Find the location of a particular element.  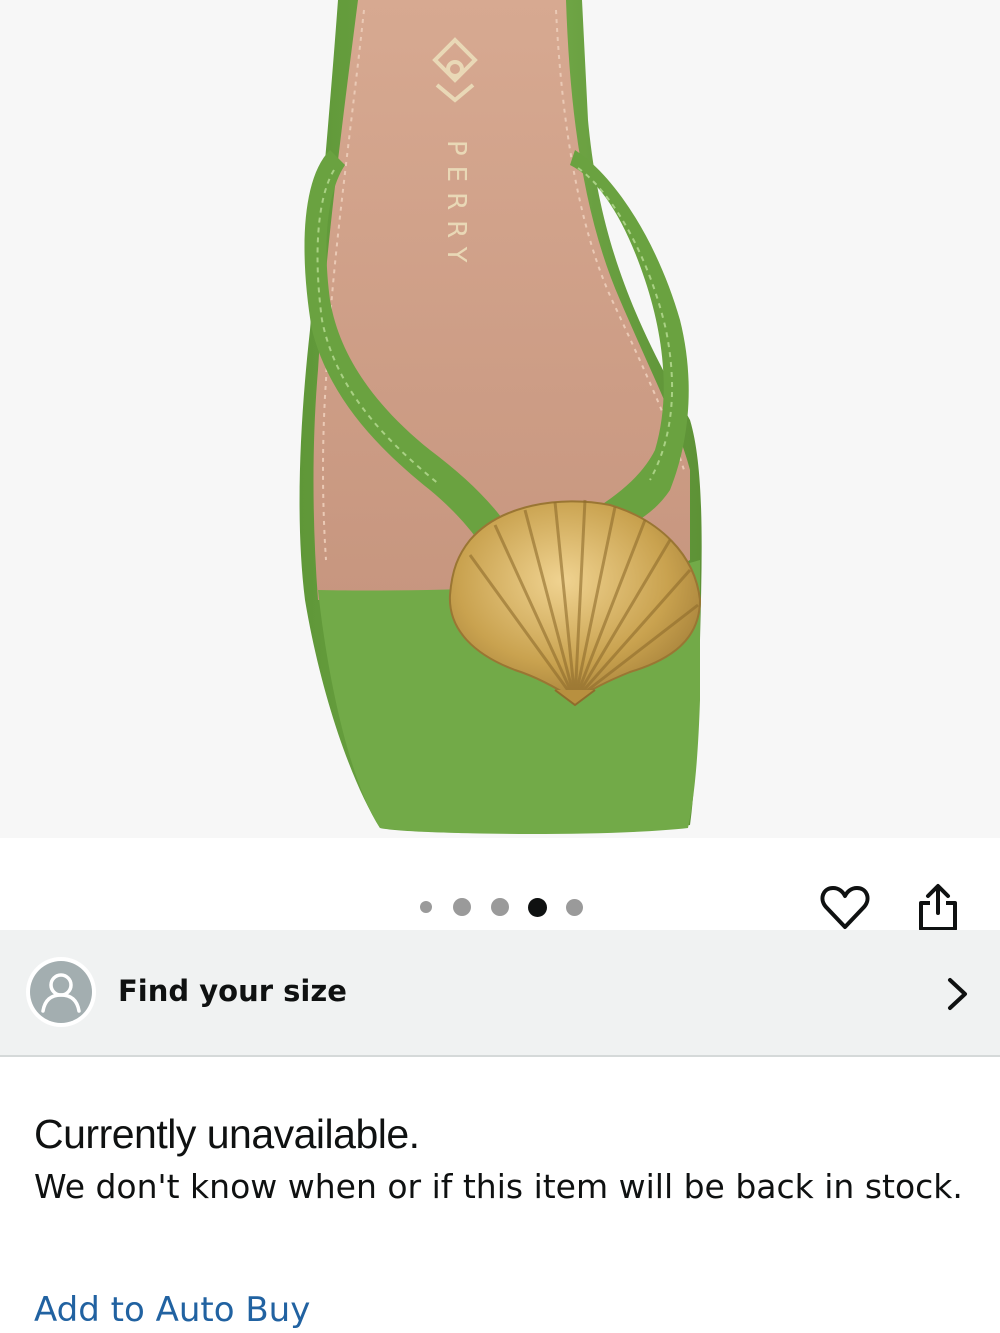

image-actions-row is located at coordinates (500, 884).